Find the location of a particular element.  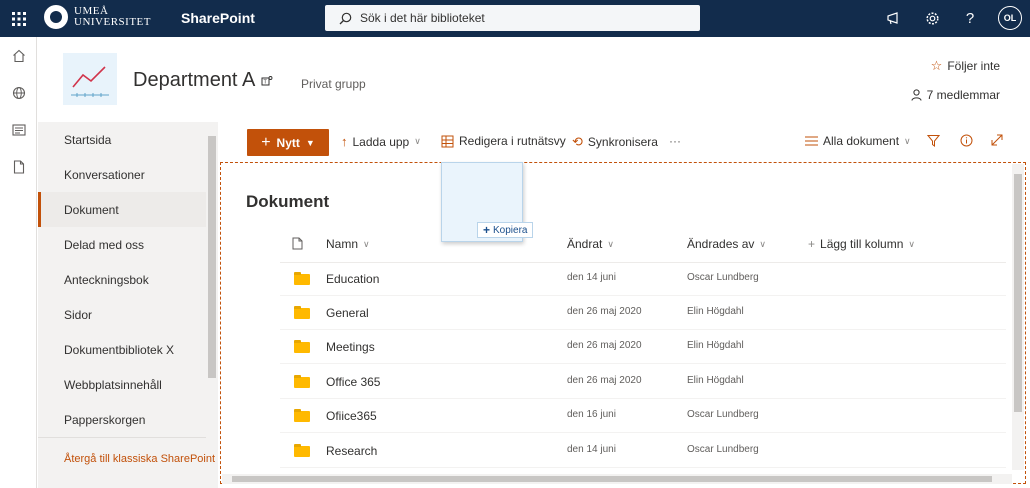

row-name: General is located at coordinates (347, 313).